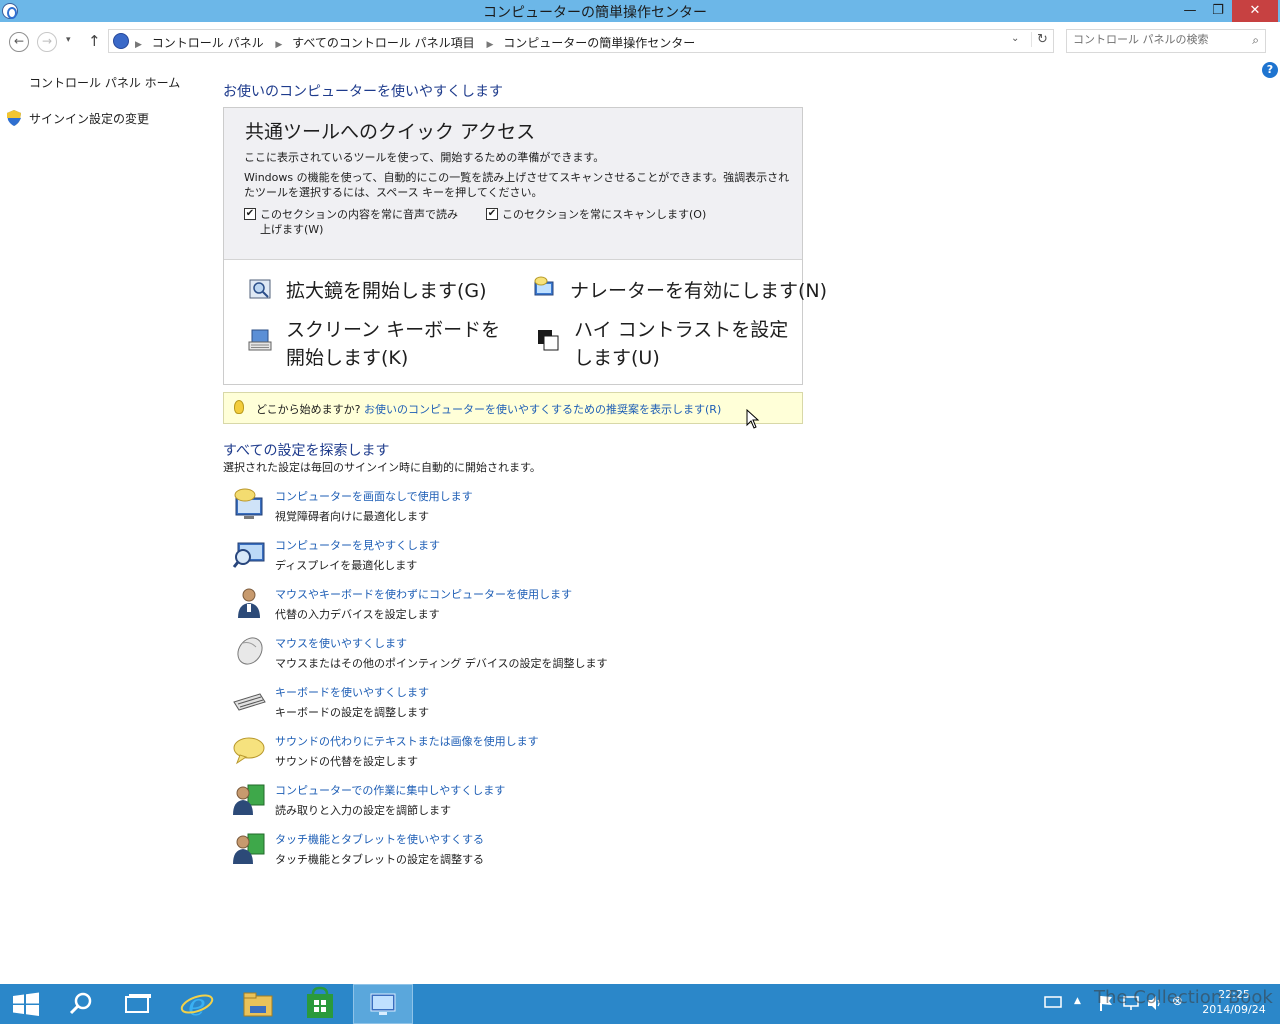  I want to click on recent-locations-chevron-icon: ▾, so click(68, 40).